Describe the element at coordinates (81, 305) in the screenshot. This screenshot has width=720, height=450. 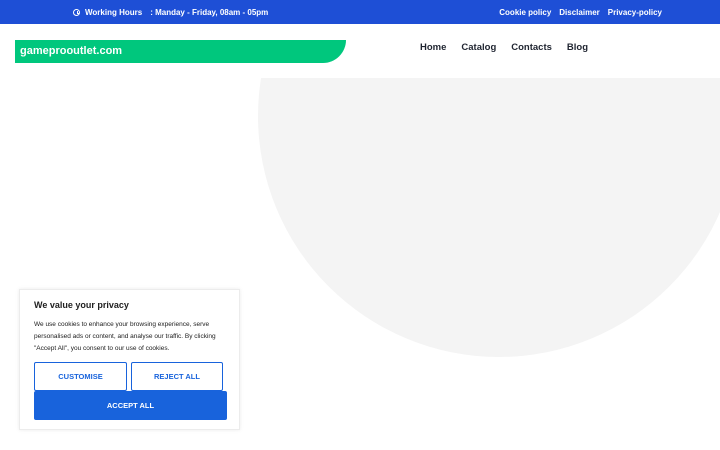
I see `cookie-banner-title: We value your privacy` at that location.